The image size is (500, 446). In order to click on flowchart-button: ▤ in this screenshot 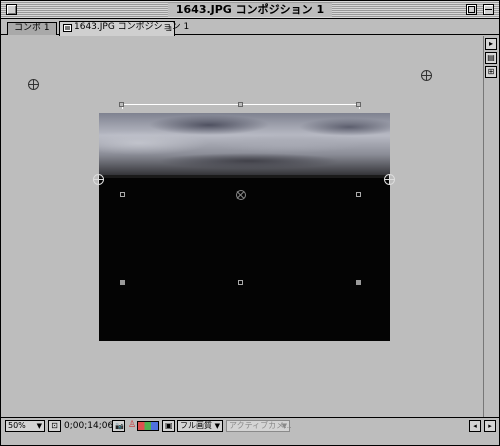, I will do `click(491, 58)`.